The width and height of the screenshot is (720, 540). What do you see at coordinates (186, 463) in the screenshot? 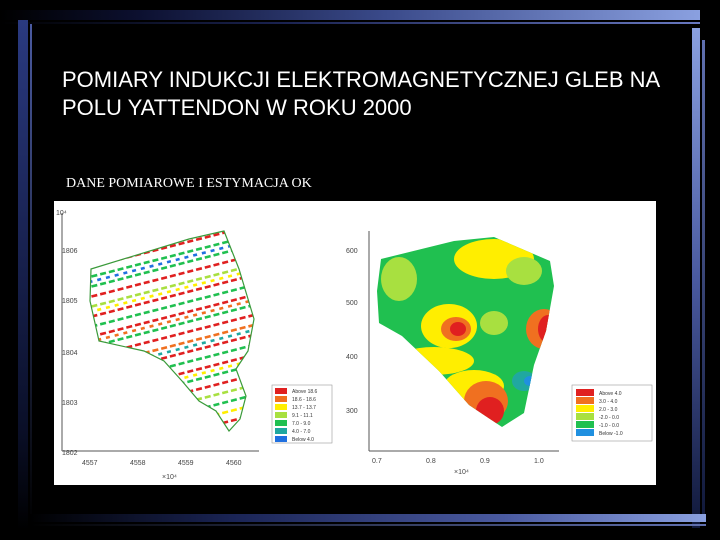
I see `left-x-tick: 4559` at bounding box center [186, 463].